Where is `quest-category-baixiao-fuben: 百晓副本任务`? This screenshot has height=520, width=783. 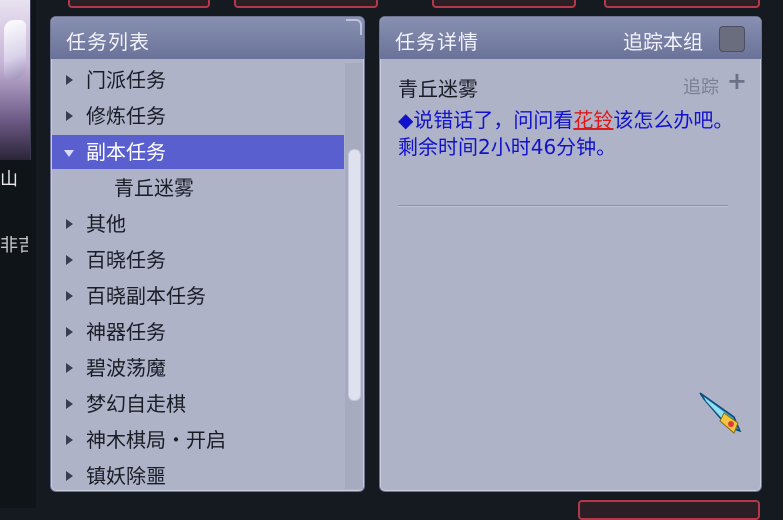
quest-category-baixiao-fuben: 百晓副本任务 is located at coordinates (198, 296).